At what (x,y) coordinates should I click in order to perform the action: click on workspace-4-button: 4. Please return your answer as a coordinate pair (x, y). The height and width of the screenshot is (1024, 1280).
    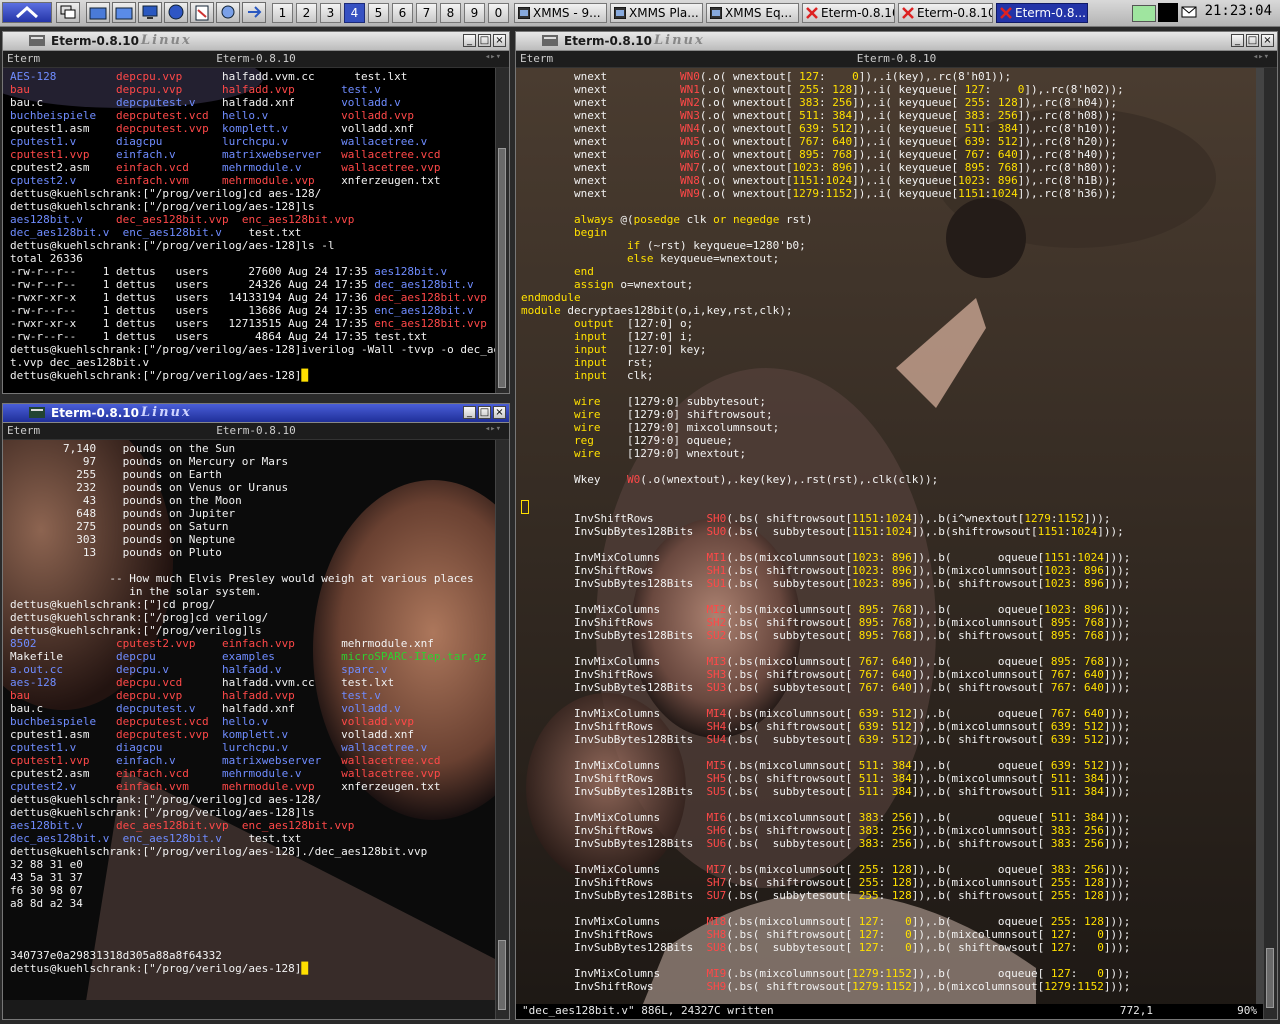
    Looking at the image, I should click on (354, 13).